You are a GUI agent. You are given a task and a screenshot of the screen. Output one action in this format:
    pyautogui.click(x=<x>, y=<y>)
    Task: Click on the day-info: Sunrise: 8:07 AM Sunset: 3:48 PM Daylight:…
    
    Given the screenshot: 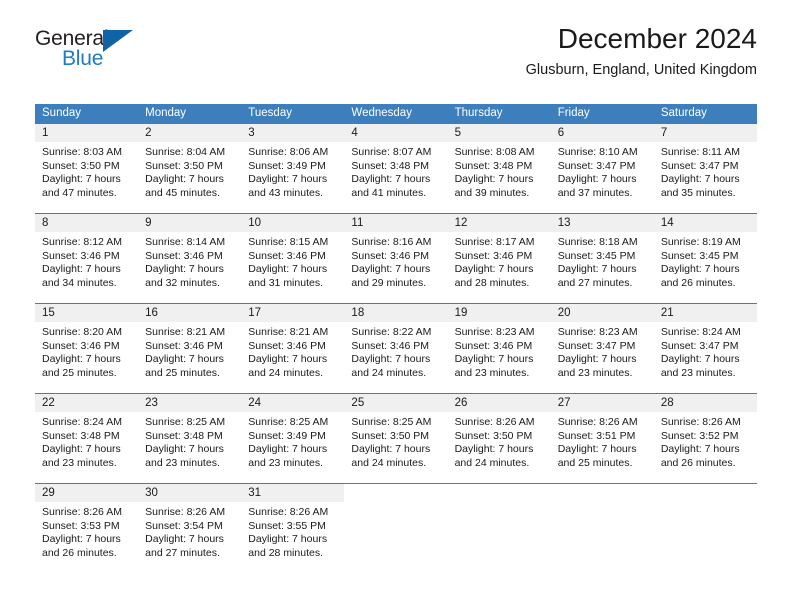 What is the action you would take?
    pyautogui.click(x=395, y=171)
    